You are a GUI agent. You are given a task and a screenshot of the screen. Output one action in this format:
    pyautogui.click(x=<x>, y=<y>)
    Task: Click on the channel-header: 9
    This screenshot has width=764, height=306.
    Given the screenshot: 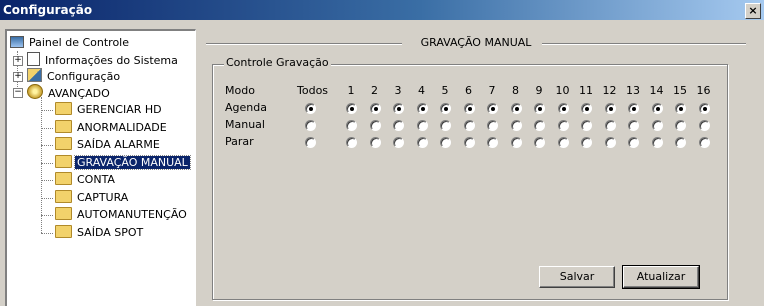 What is the action you would take?
    pyautogui.click(x=539, y=90)
    